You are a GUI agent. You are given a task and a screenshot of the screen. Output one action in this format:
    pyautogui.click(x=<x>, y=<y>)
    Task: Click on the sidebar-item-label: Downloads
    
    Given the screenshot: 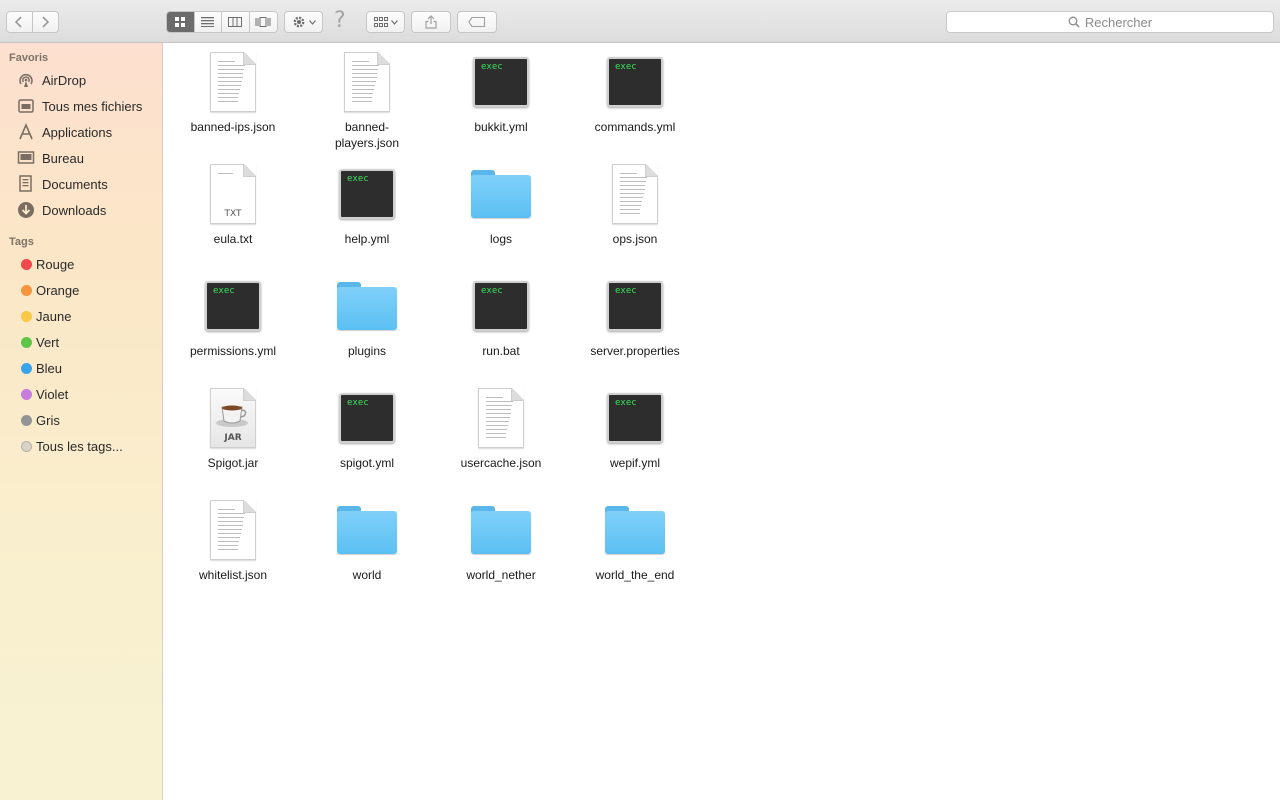 What is the action you would take?
    pyautogui.click(x=74, y=210)
    